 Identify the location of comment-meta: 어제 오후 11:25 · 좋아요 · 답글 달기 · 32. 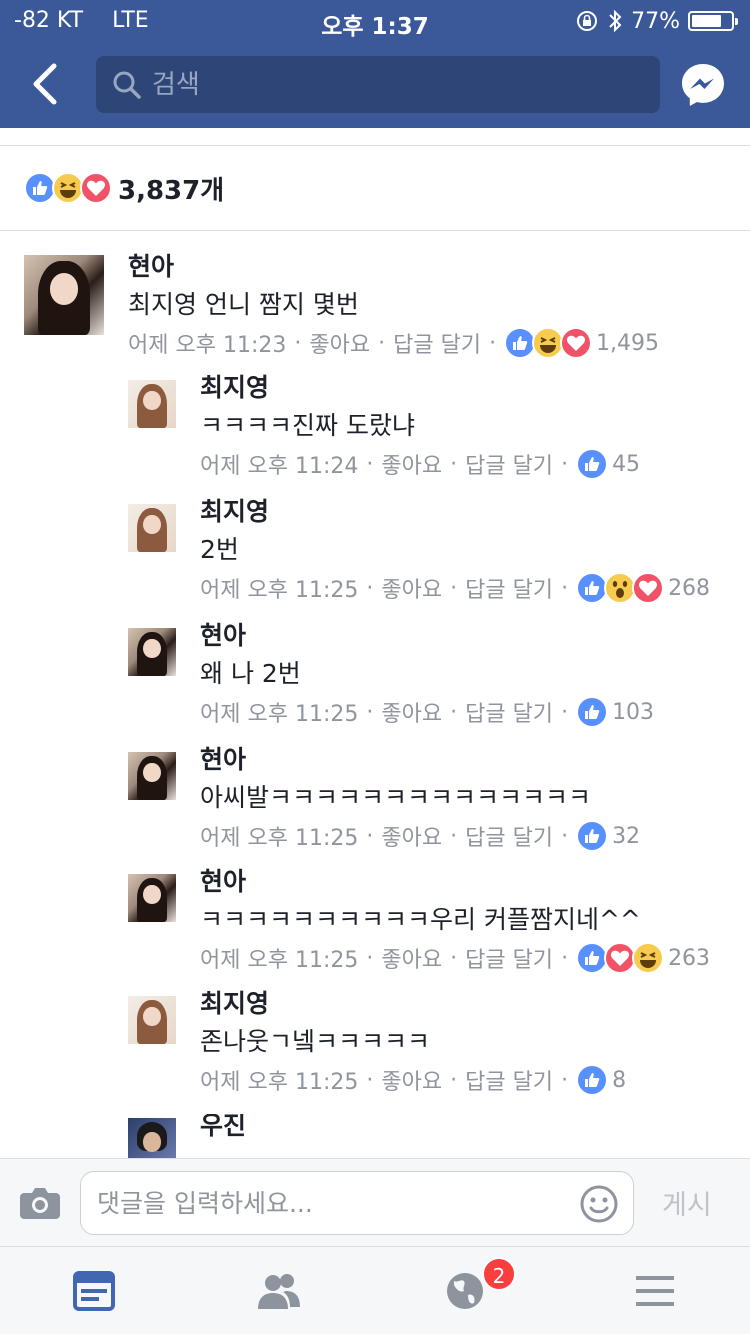
(424, 836).